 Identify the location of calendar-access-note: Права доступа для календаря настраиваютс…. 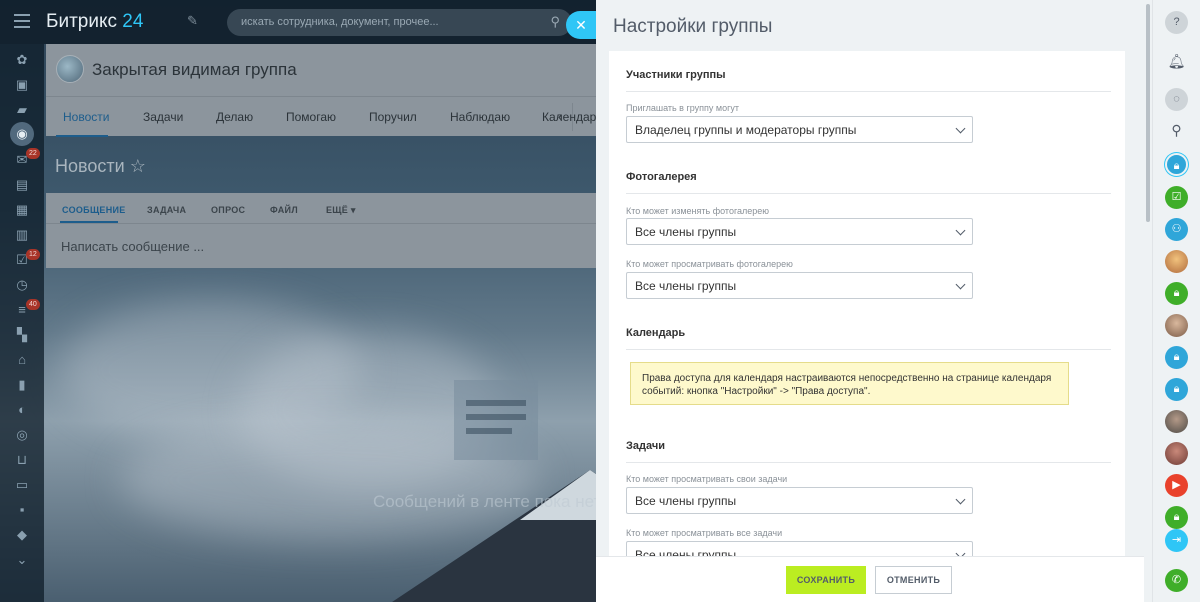
(849, 383).